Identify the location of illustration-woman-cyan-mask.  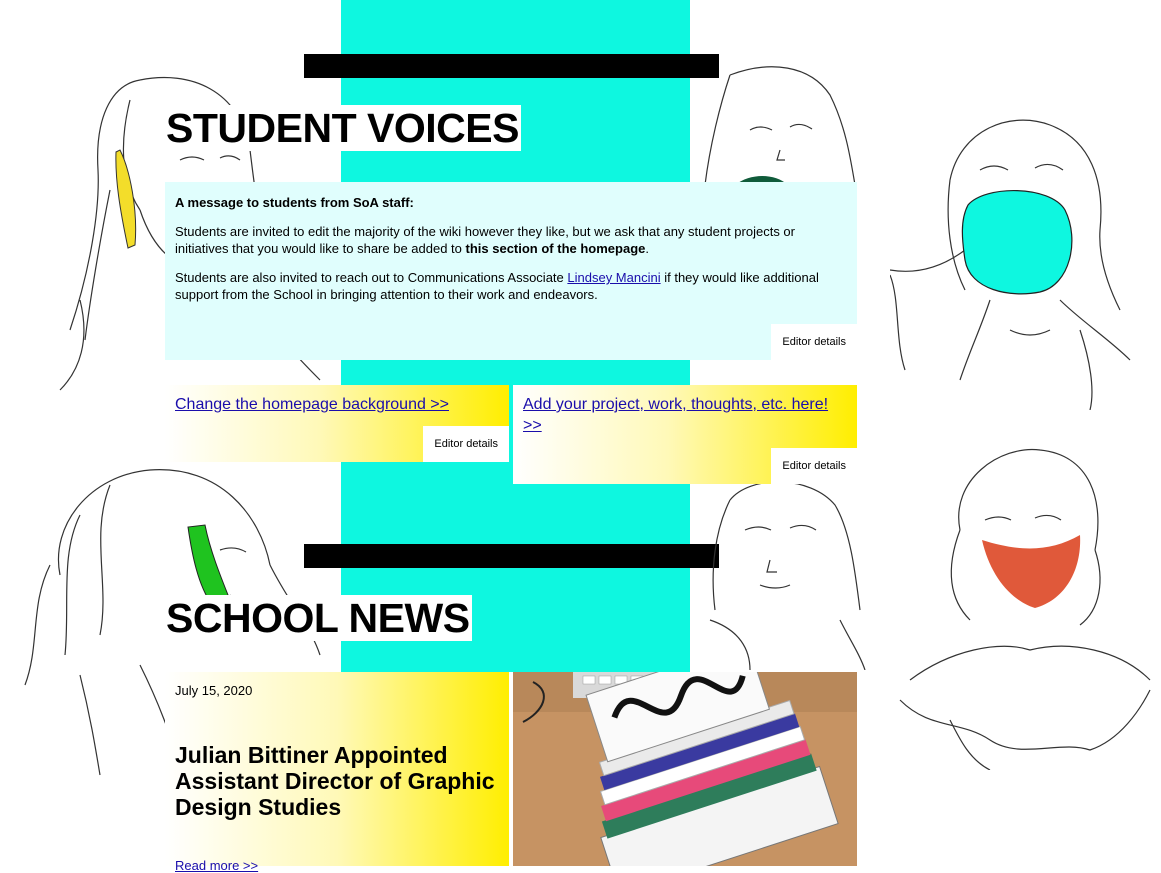
(1010, 264).